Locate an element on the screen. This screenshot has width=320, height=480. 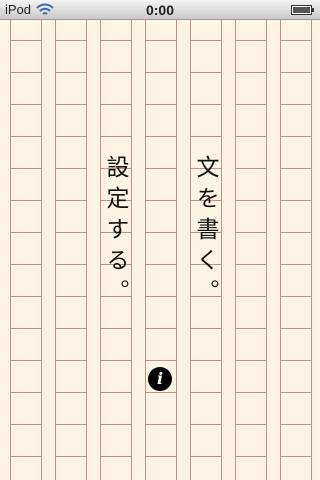
write-text-button: 文を書く。 is located at coordinates (205, 232).